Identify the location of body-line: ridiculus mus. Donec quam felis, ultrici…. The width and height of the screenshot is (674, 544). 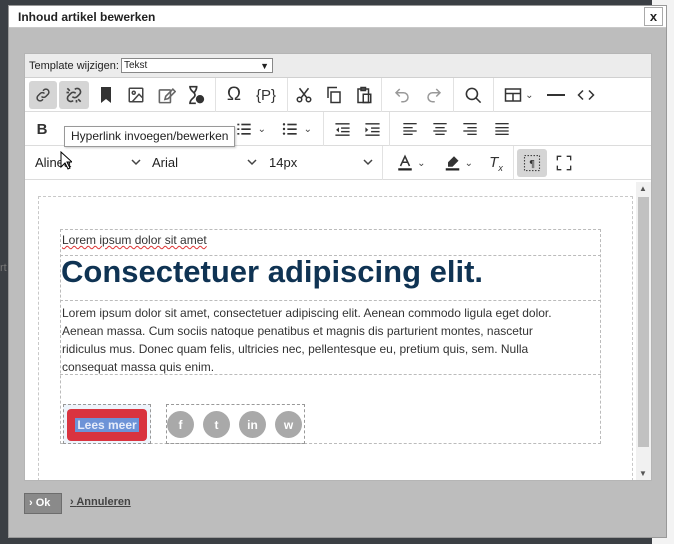
(295, 349).